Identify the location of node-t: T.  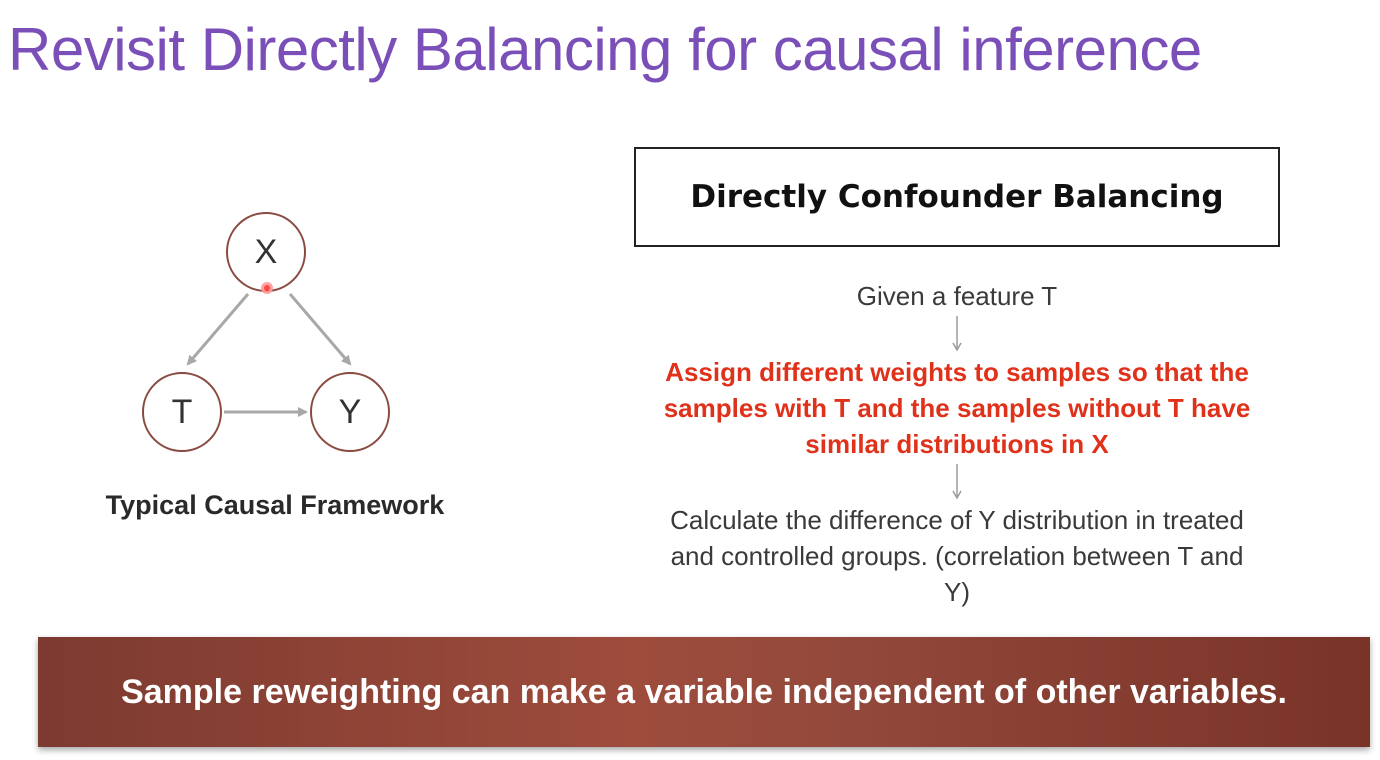
(182, 412).